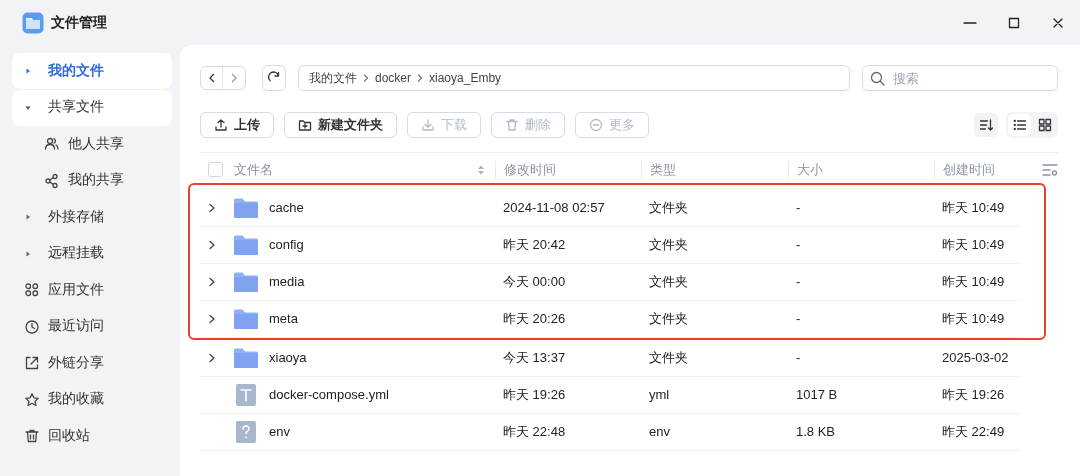 This screenshot has height=476, width=1080. I want to click on table-cell-text: 2025-03-02, so click(975, 358).